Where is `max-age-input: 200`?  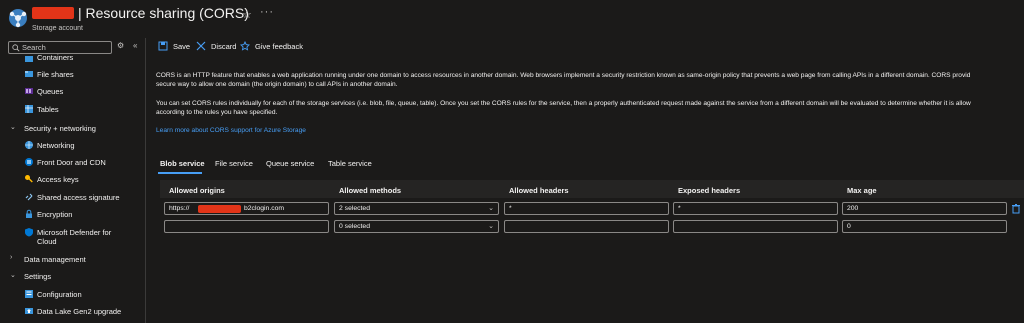
max-age-input: 200 is located at coordinates (924, 208).